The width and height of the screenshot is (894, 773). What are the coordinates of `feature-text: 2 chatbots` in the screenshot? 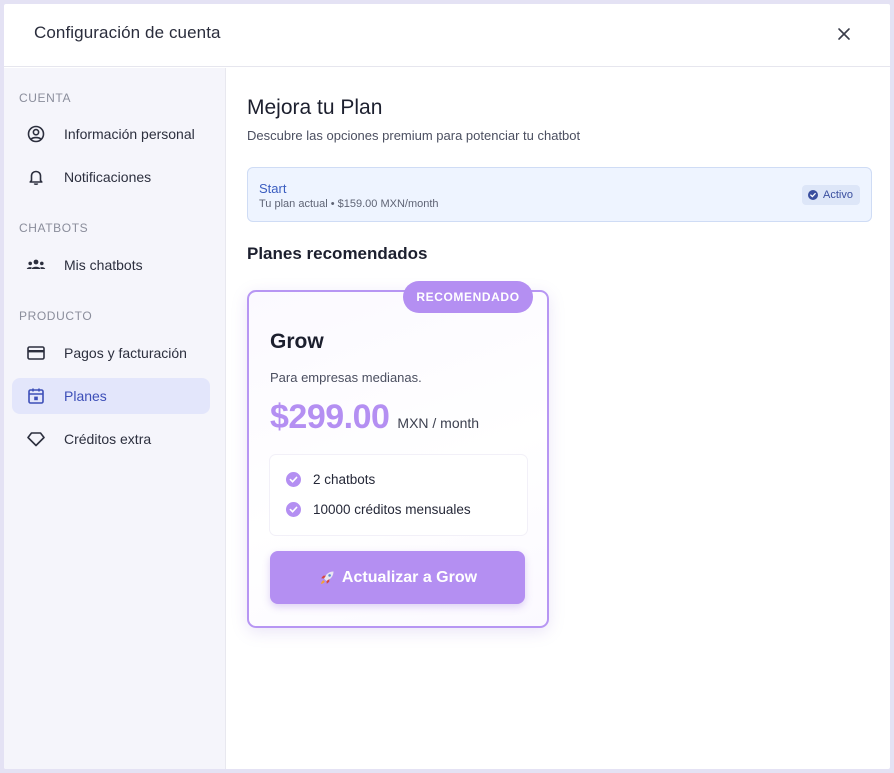 It's located at (344, 479).